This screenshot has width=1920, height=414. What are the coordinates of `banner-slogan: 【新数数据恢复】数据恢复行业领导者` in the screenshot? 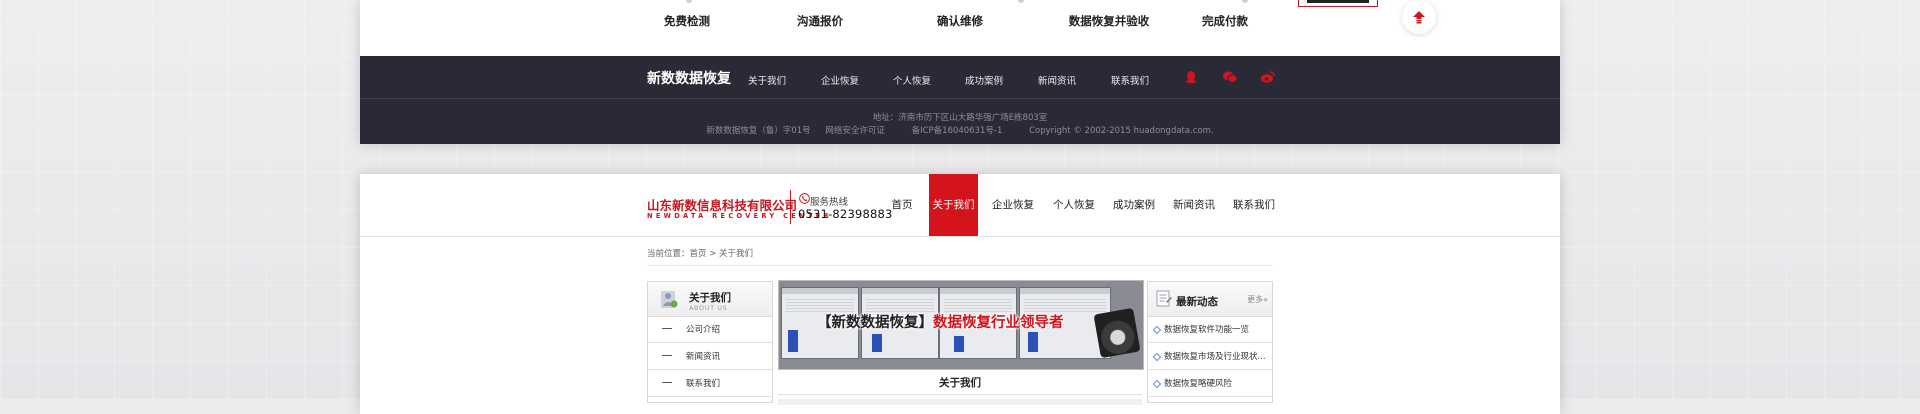 It's located at (940, 321).